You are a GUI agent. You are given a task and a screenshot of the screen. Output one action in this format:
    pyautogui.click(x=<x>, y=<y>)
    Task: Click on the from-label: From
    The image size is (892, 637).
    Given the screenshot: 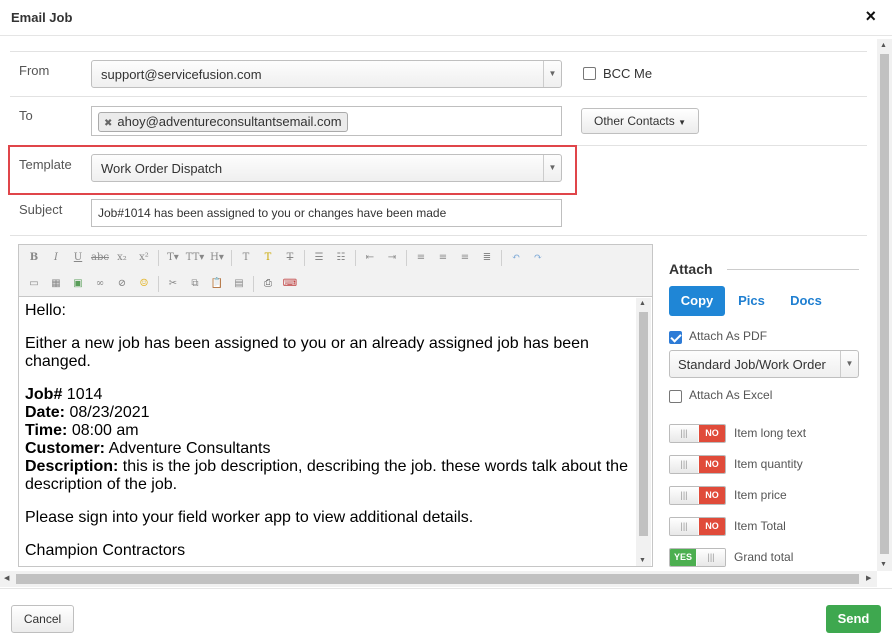 What is the action you would take?
    pyautogui.click(x=34, y=70)
    